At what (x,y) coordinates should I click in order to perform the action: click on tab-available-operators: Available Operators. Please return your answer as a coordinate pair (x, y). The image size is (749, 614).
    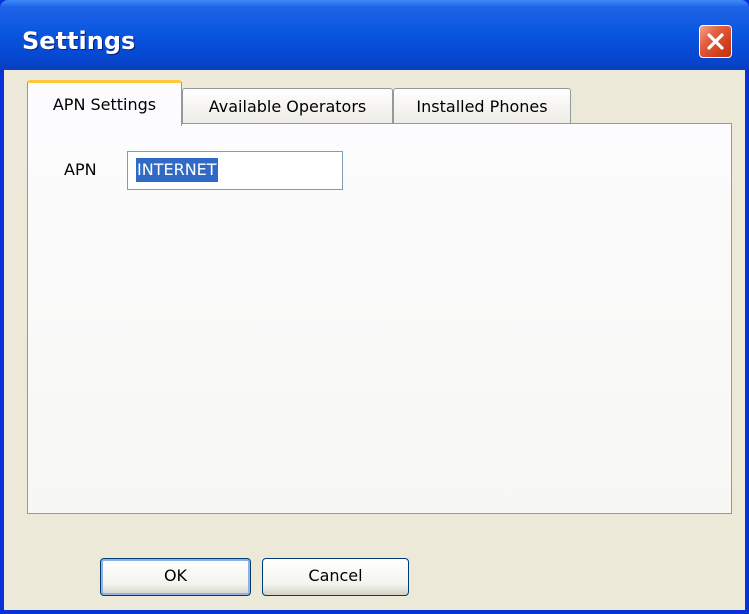
    Looking at the image, I should click on (287, 106).